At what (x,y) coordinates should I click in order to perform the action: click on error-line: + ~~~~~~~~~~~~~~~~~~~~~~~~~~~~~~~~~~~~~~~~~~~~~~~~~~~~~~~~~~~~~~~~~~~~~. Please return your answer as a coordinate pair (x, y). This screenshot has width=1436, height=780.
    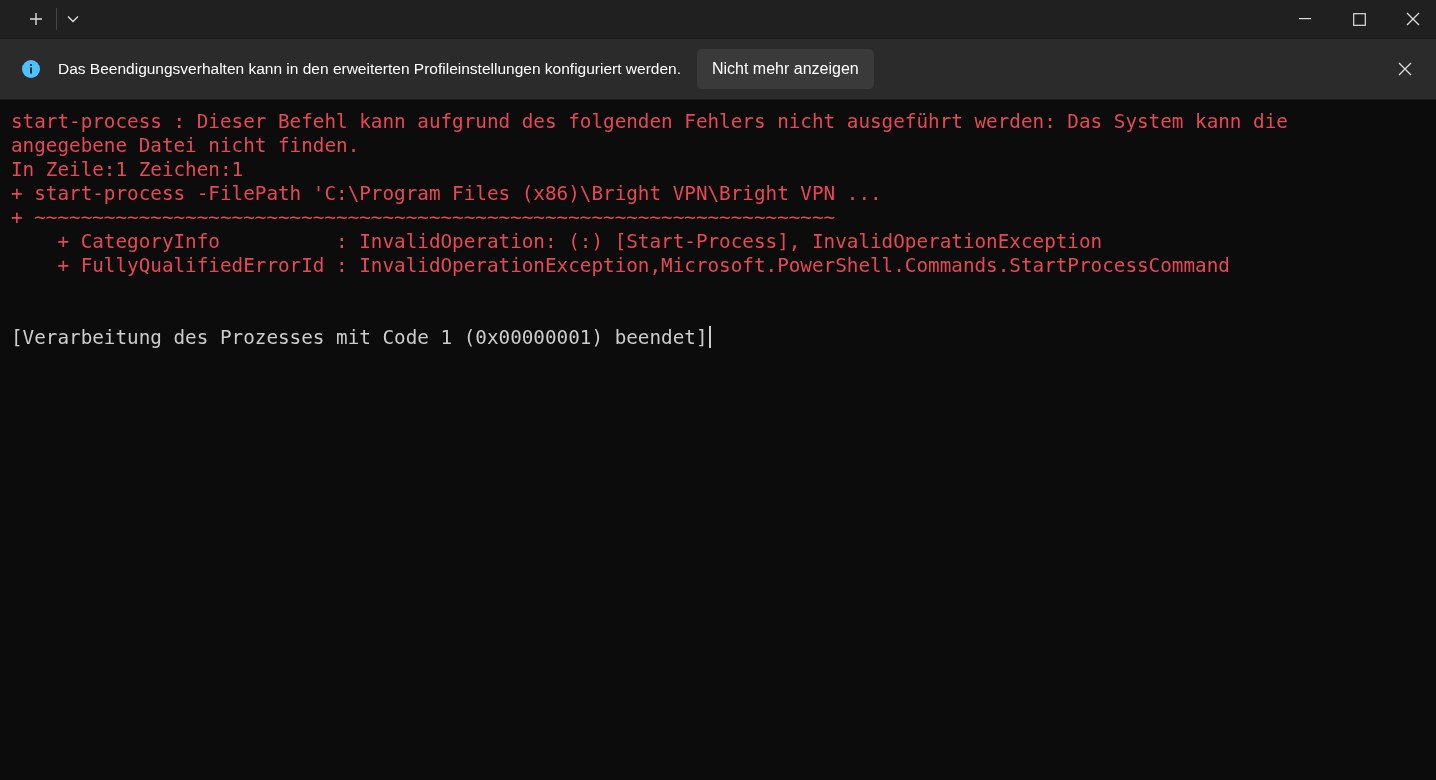
    Looking at the image, I should click on (423, 217).